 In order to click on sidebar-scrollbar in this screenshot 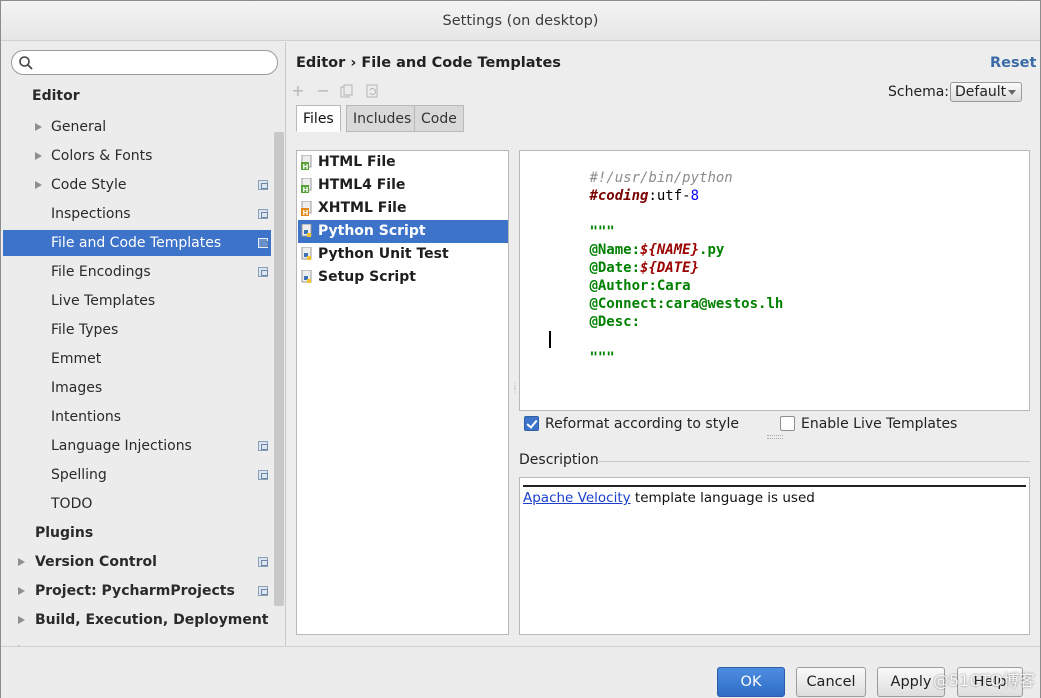, I will do `click(279, 369)`.